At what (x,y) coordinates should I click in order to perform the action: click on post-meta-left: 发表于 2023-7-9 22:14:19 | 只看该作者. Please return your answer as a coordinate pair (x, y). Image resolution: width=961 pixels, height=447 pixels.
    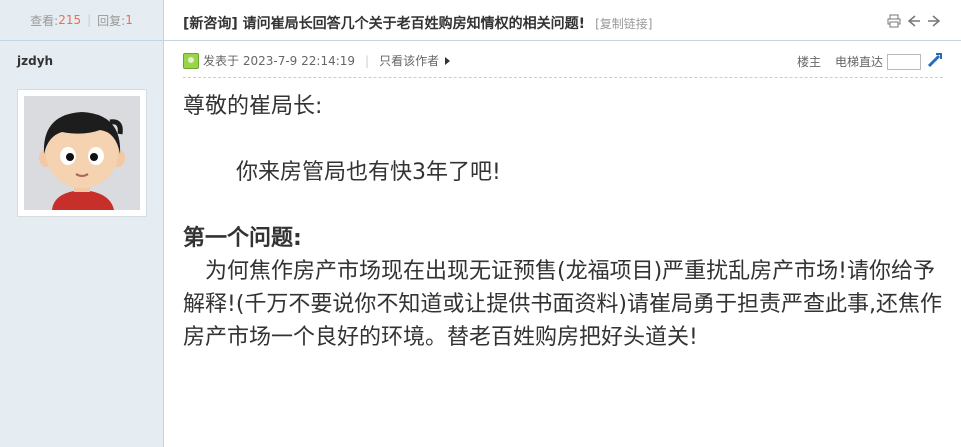
    Looking at the image, I should click on (317, 60).